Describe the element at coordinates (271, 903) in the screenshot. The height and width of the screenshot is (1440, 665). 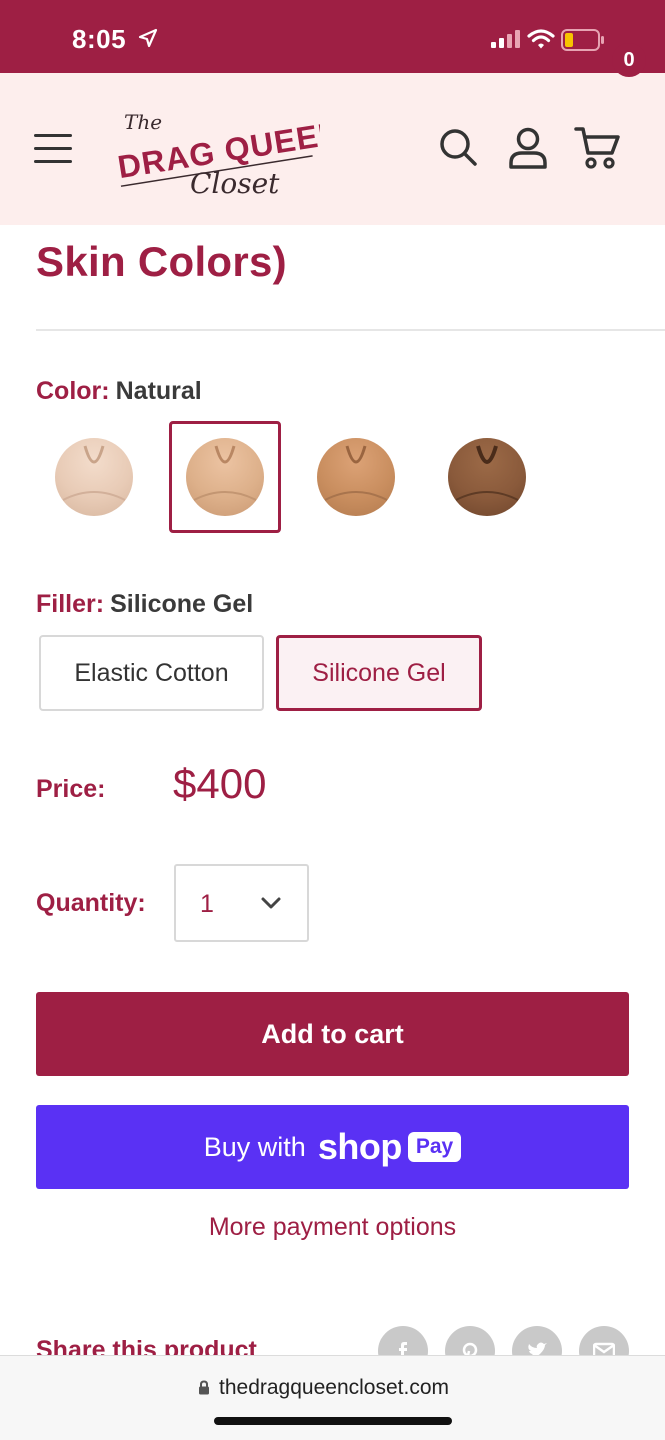
I see `chevron-down-icon` at that location.